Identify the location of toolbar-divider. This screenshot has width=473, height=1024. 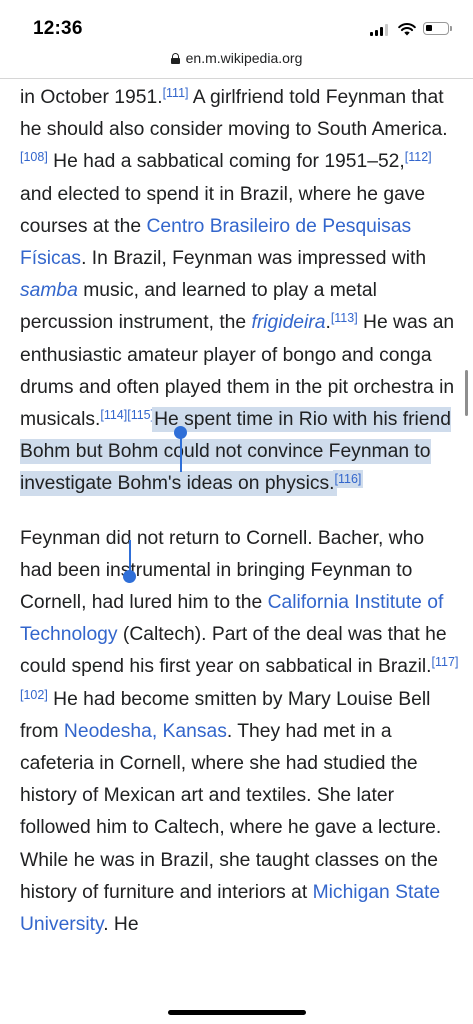
(236, 78).